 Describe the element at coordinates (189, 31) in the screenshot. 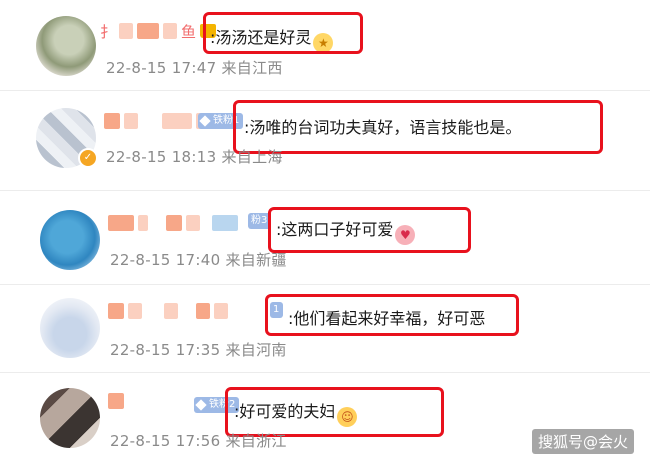

I see `username-char: 鱼` at that location.